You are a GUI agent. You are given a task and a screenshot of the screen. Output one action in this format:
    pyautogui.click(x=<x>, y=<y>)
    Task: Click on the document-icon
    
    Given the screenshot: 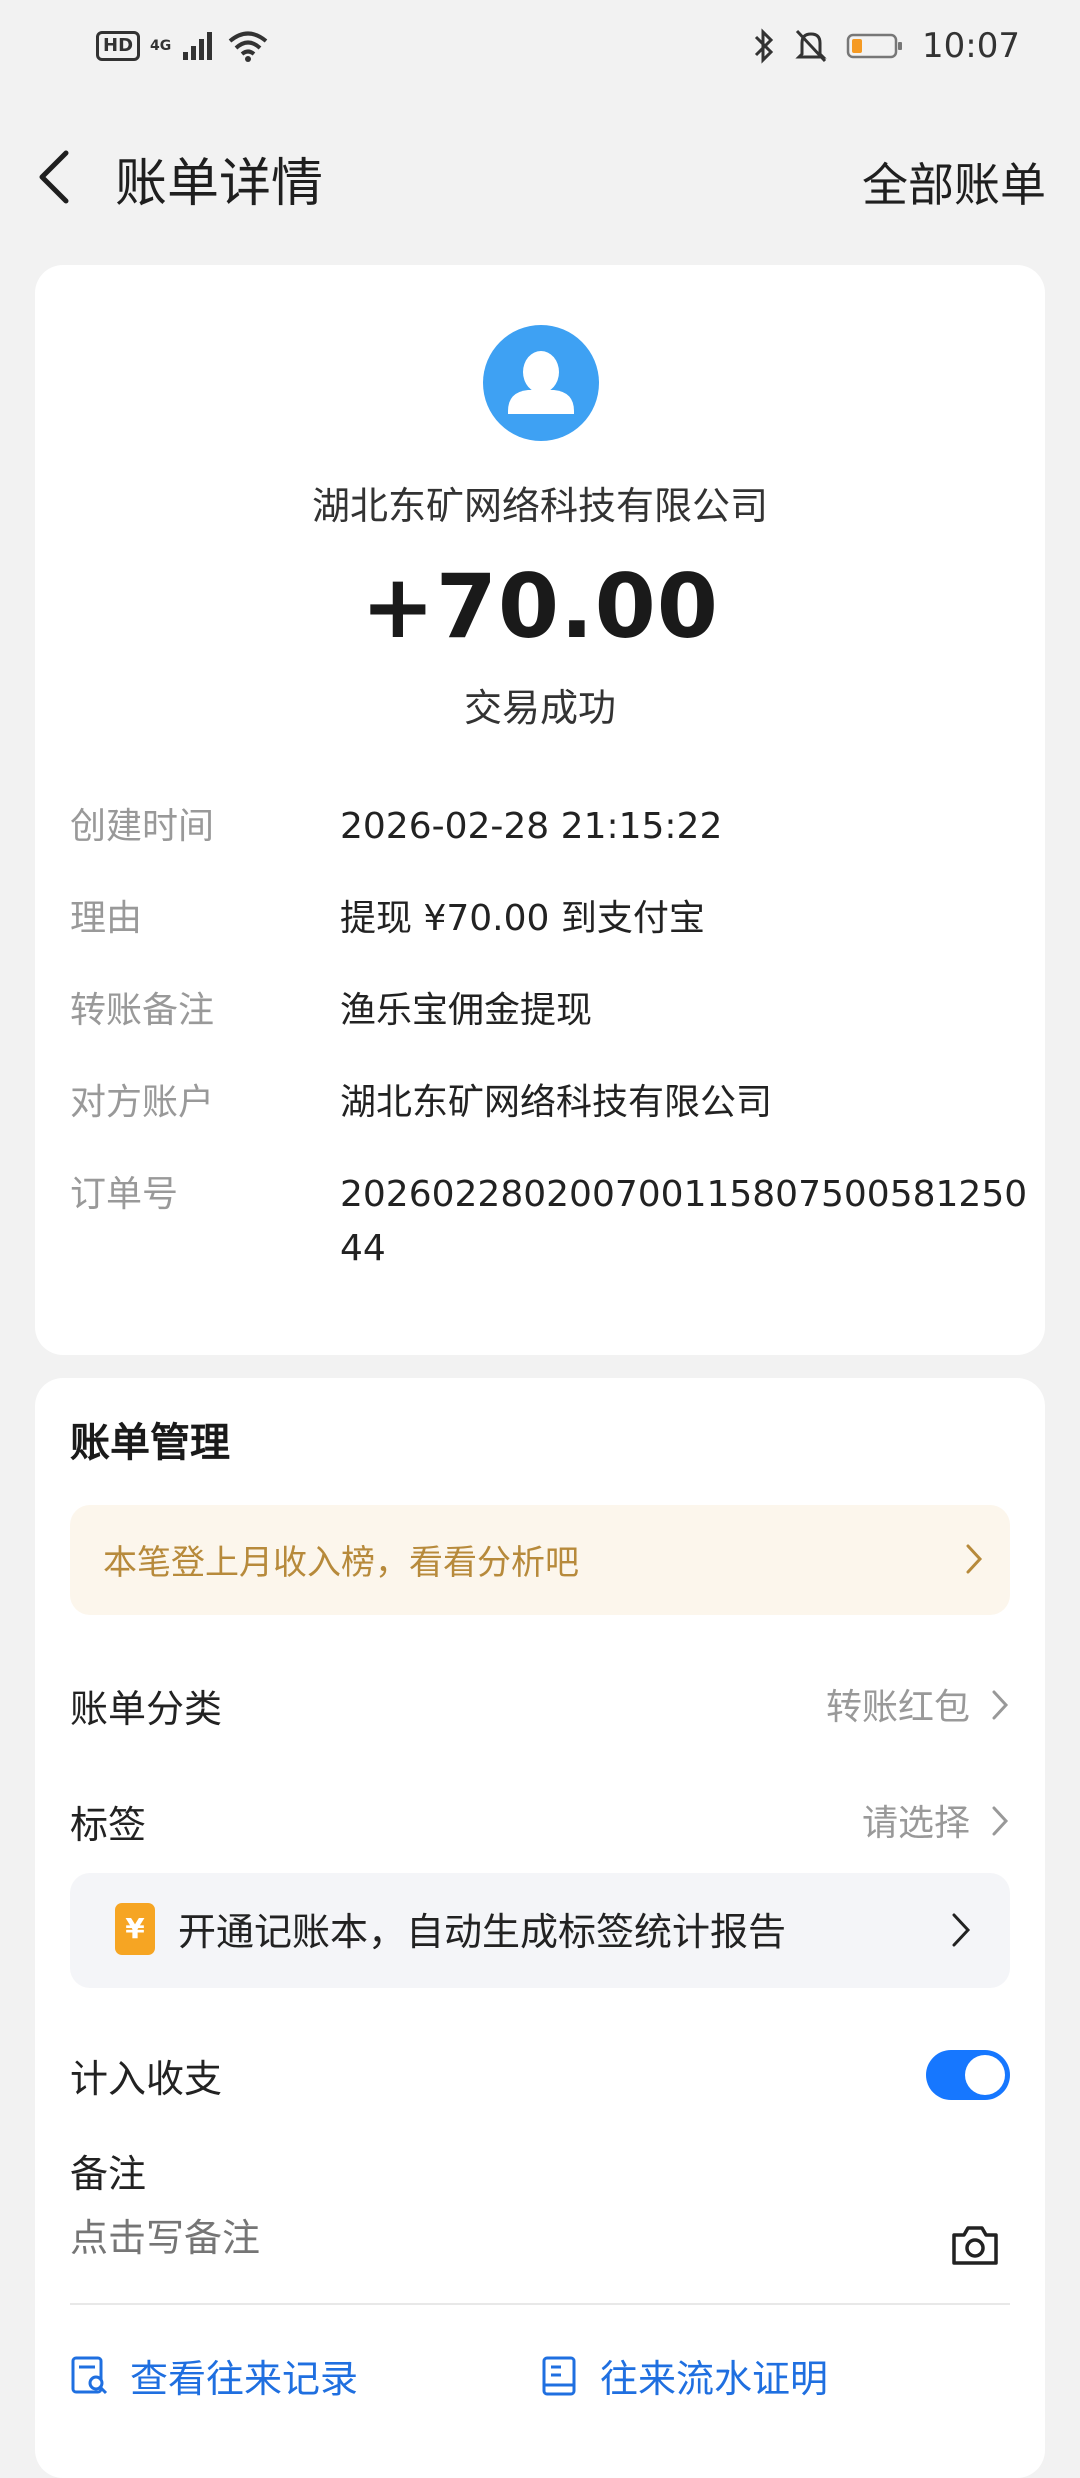 What is the action you would take?
    pyautogui.click(x=559, y=2375)
    